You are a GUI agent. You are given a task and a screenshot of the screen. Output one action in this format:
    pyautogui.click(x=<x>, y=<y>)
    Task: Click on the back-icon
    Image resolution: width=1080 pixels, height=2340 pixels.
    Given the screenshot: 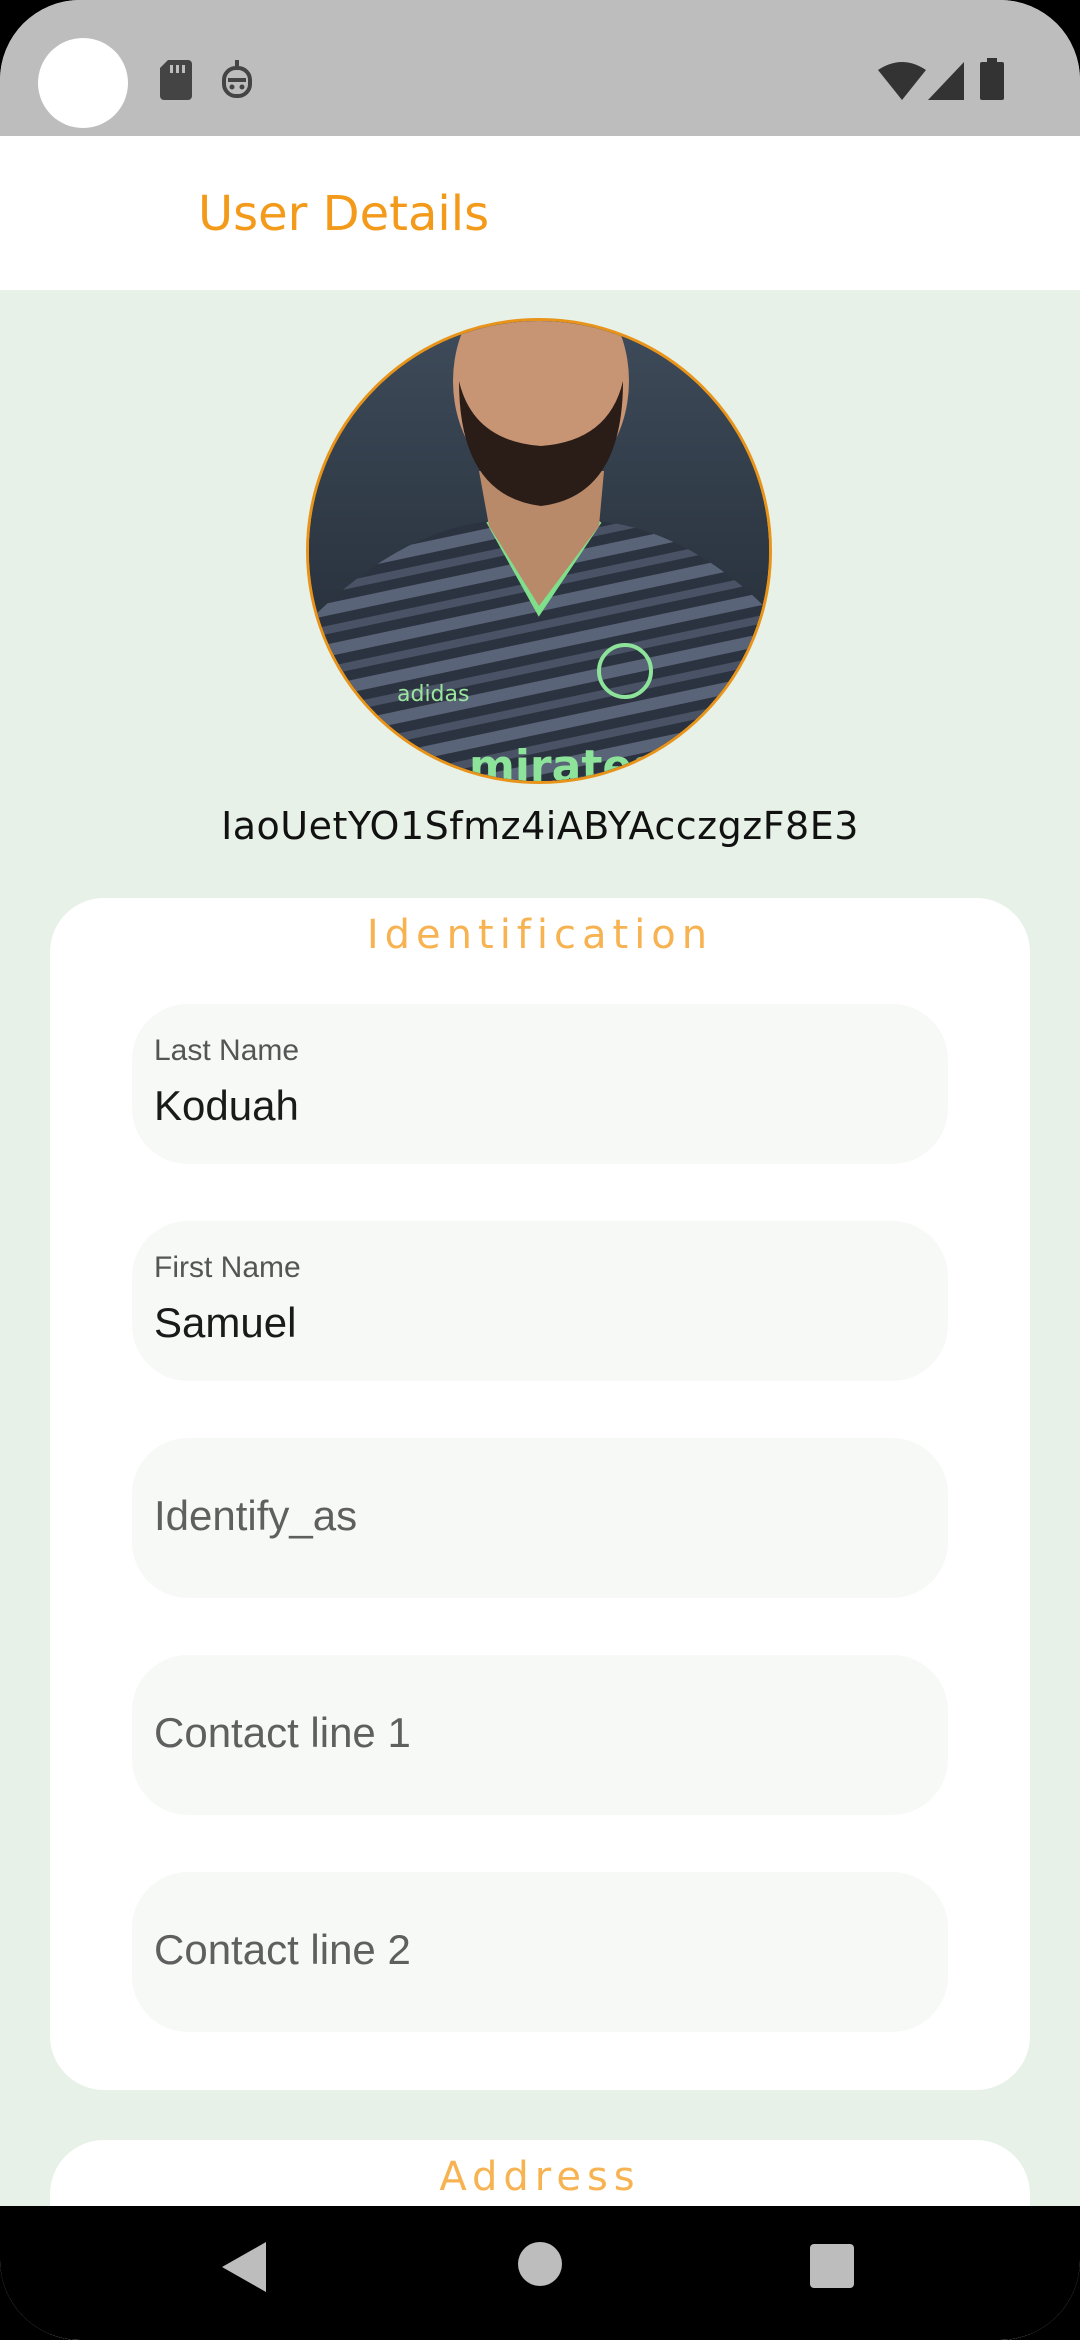 What is the action you would take?
    pyautogui.click(x=244, y=2267)
    